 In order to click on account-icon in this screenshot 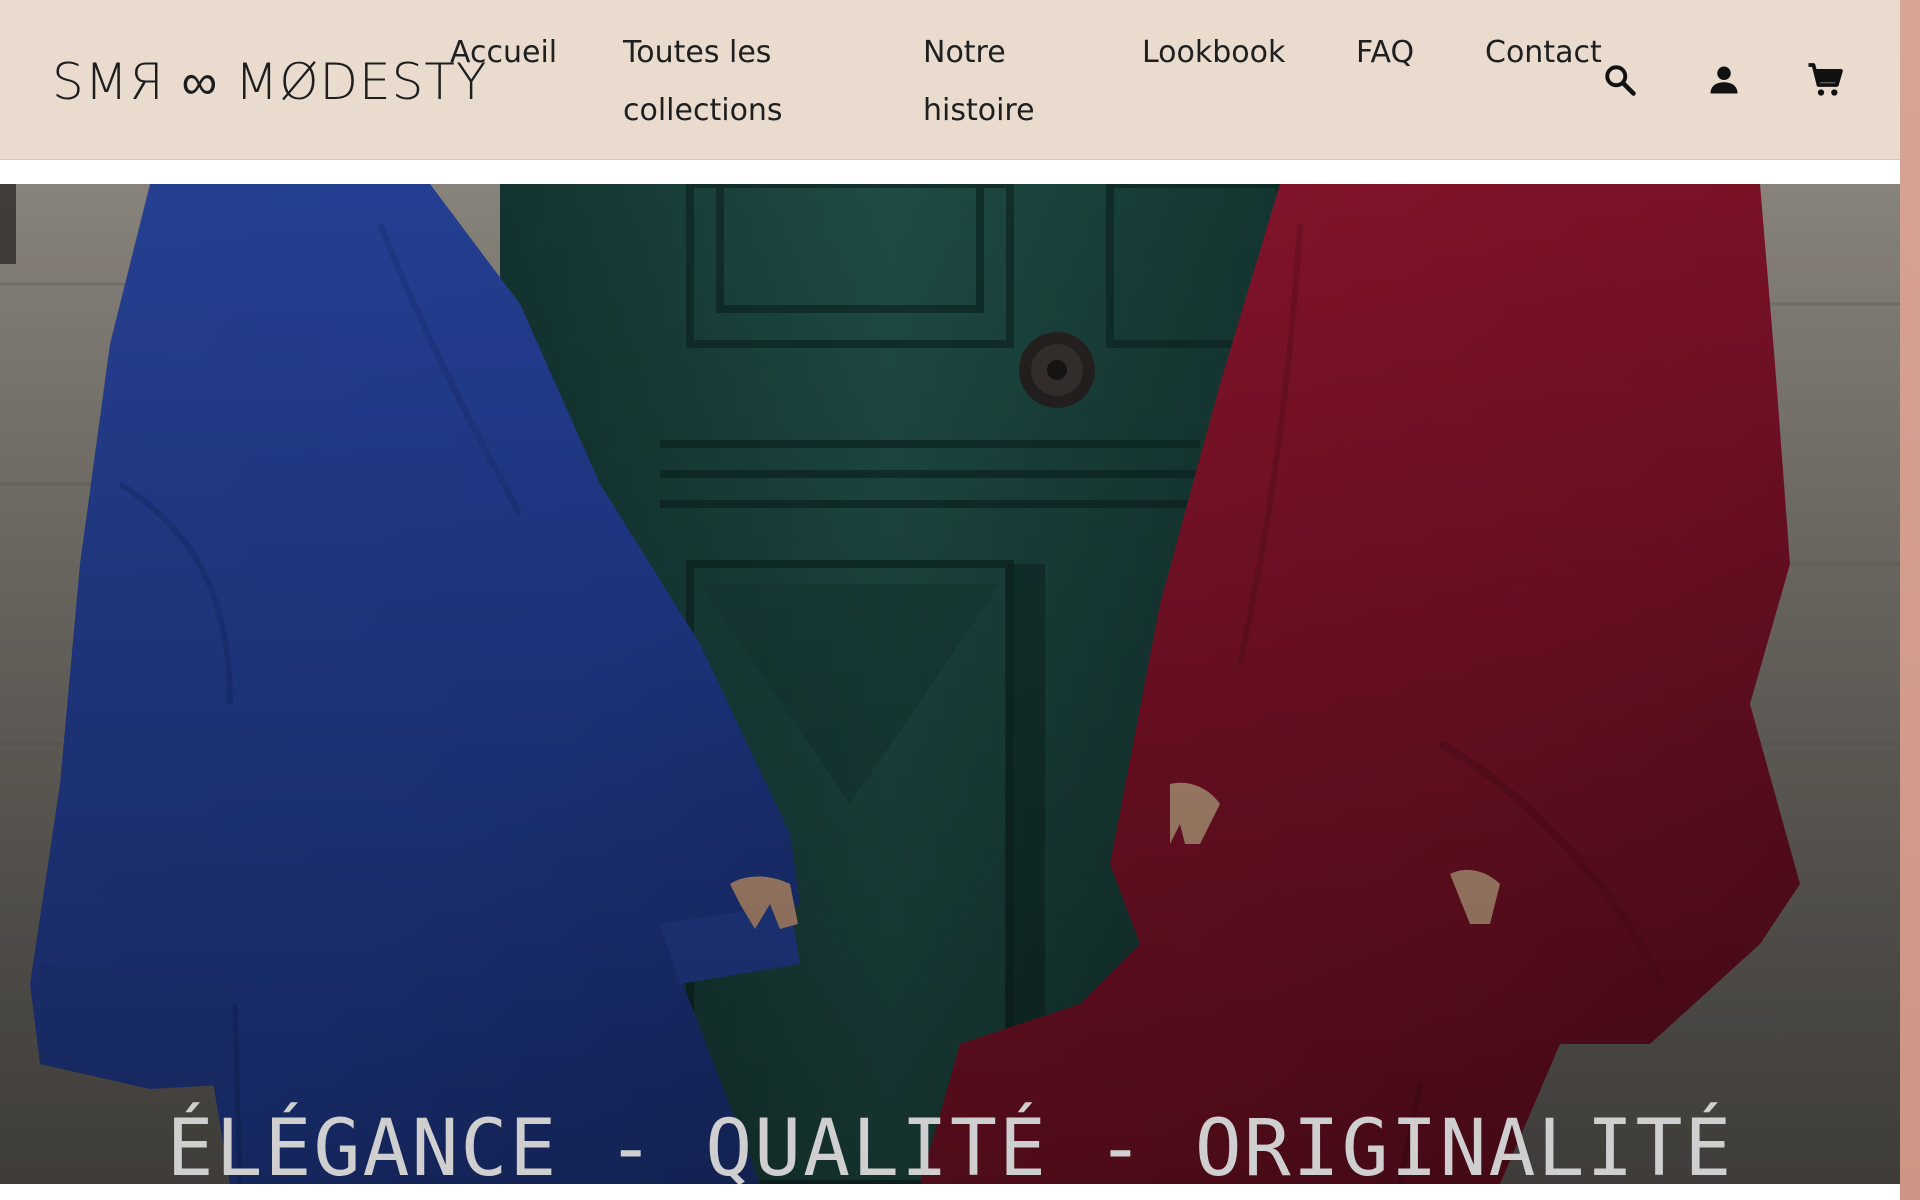, I will do `click(1724, 80)`.